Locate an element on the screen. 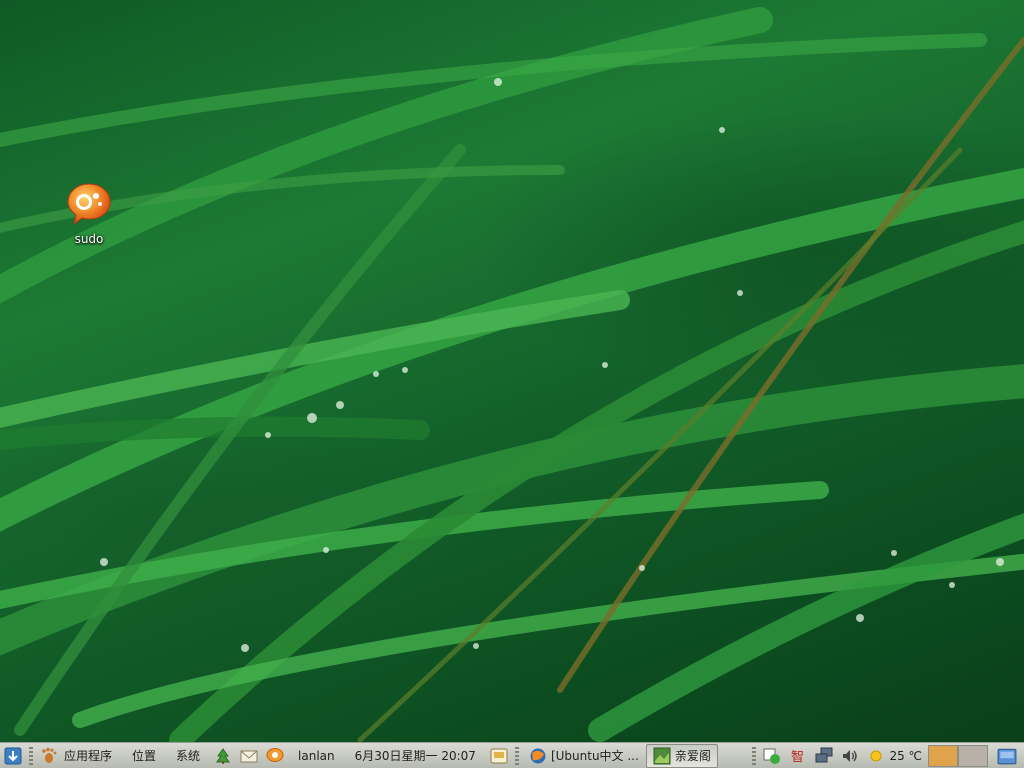 Image resolution: width=1024 pixels, height=768 pixels. show-desktop-icon is located at coordinates (13, 755).